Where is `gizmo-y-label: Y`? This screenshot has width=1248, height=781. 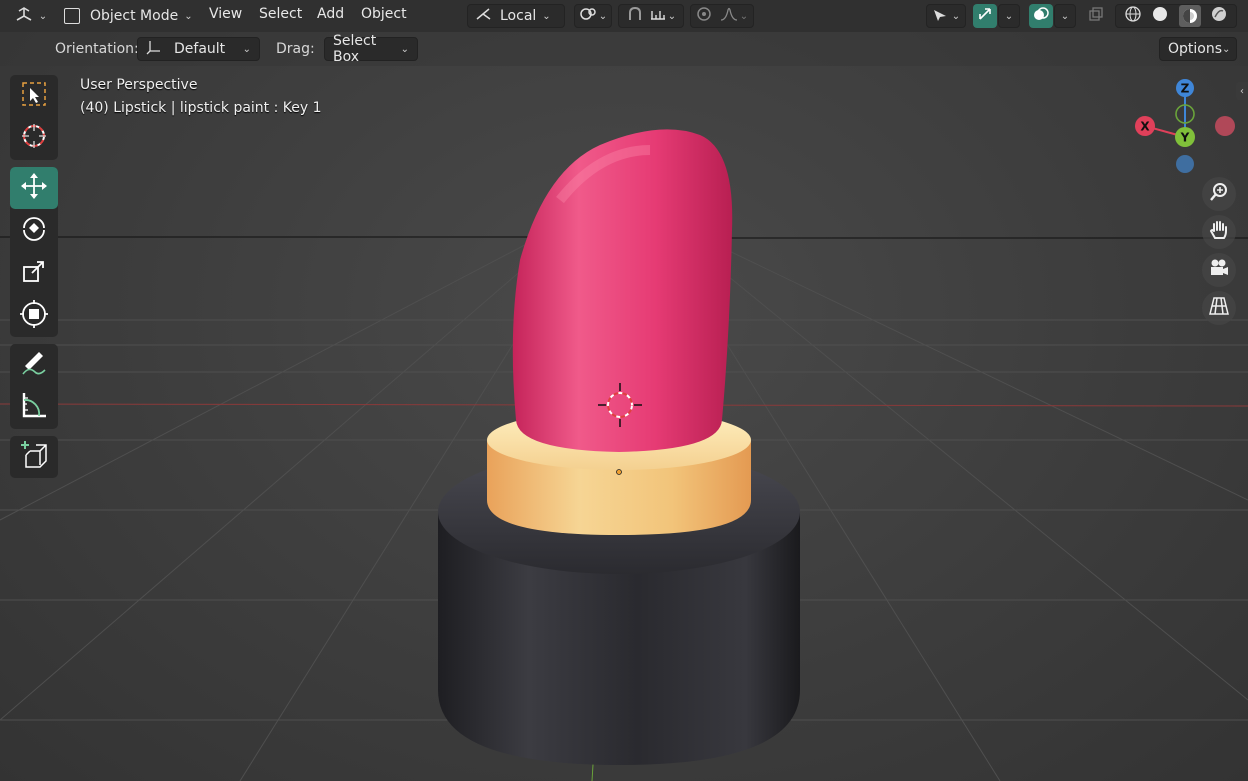
gizmo-y-label: Y is located at coordinates (1185, 138).